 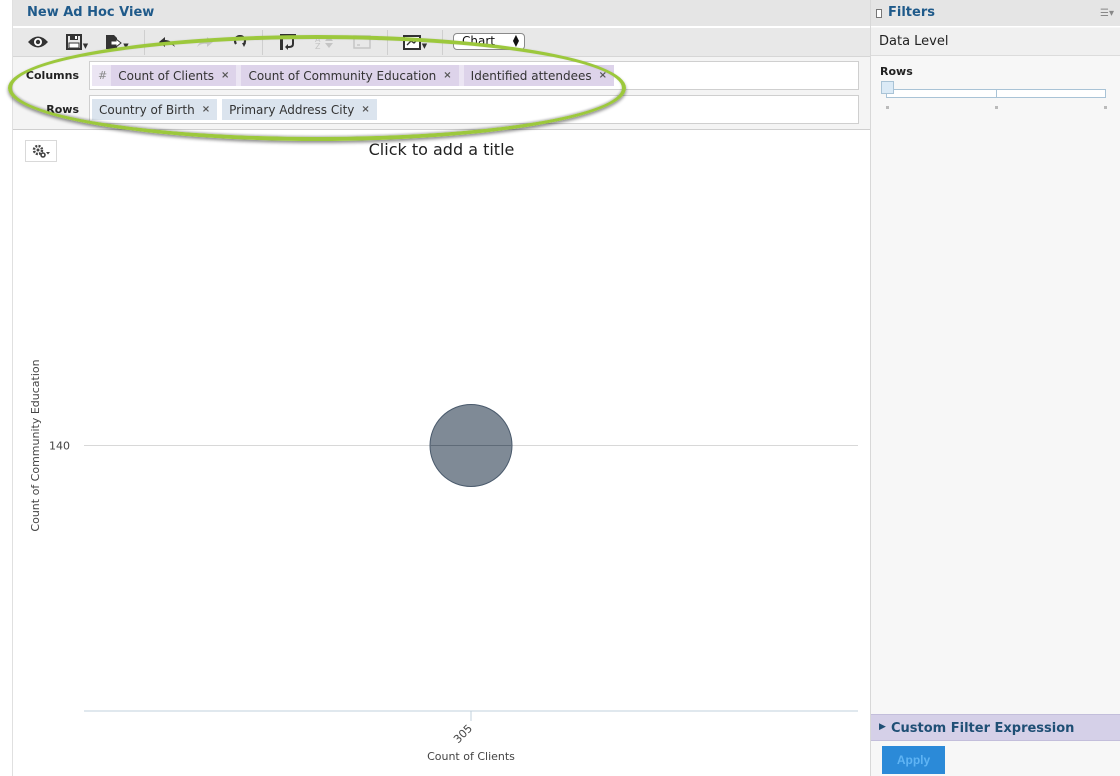 What do you see at coordinates (91, 12) in the screenshot?
I see `view-title: New Ad Hoc View` at bounding box center [91, 12].